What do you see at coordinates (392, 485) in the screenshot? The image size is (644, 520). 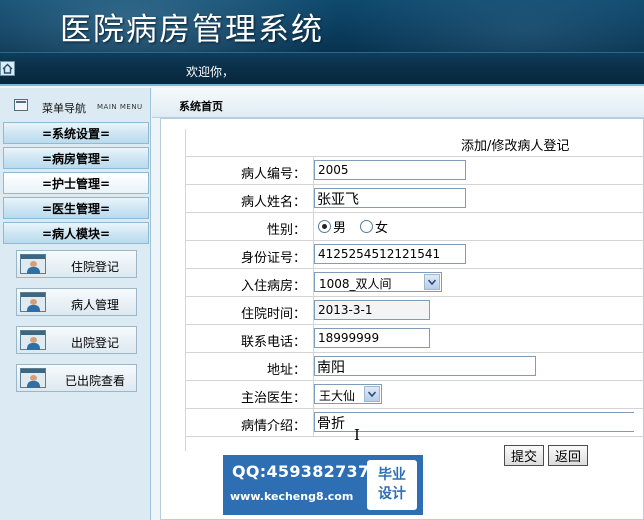 I see `watermark-badge: 毕业 设计` at bounding box center [392, 485].